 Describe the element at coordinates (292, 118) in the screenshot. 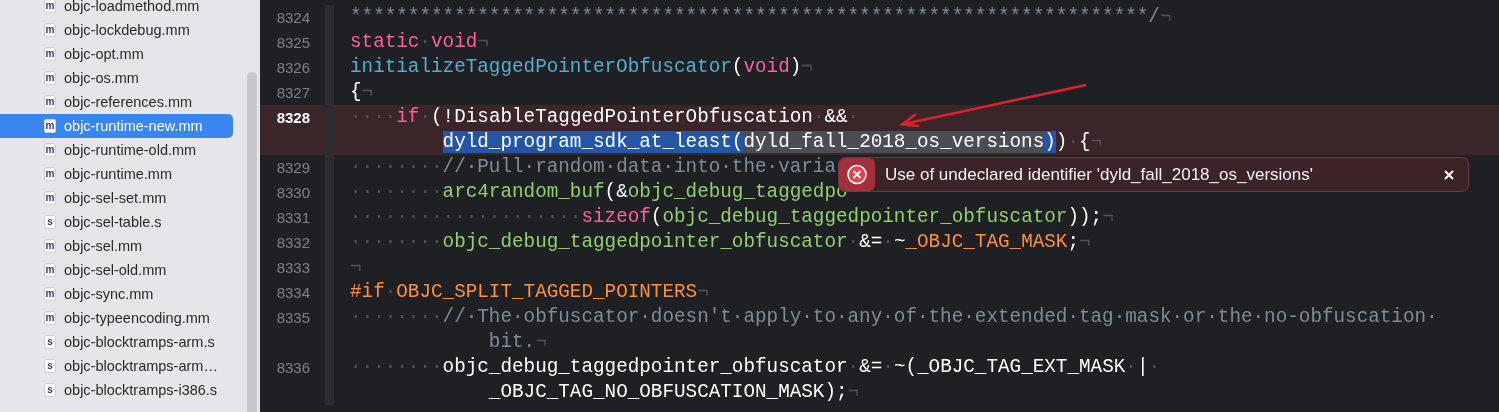

I see `line-number: 8328` at that location.